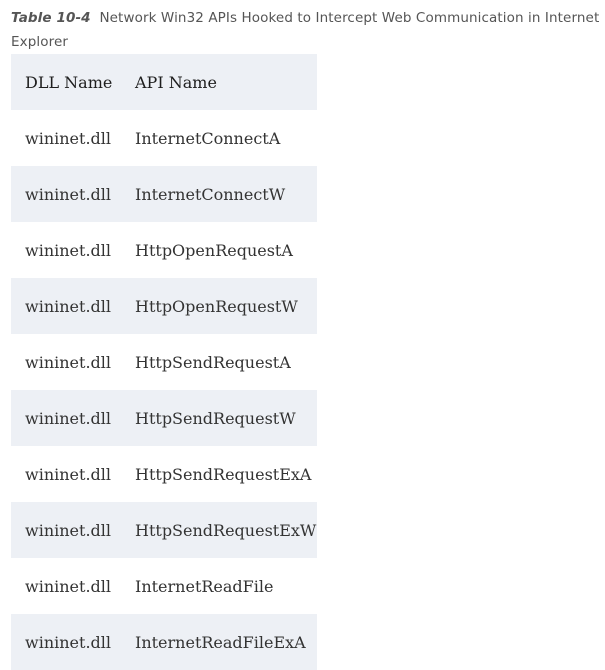 This screenshot has width=605, height=670. I want to click on table-row: wininet.dll HttpSendRequestExW, so click(164, 530).